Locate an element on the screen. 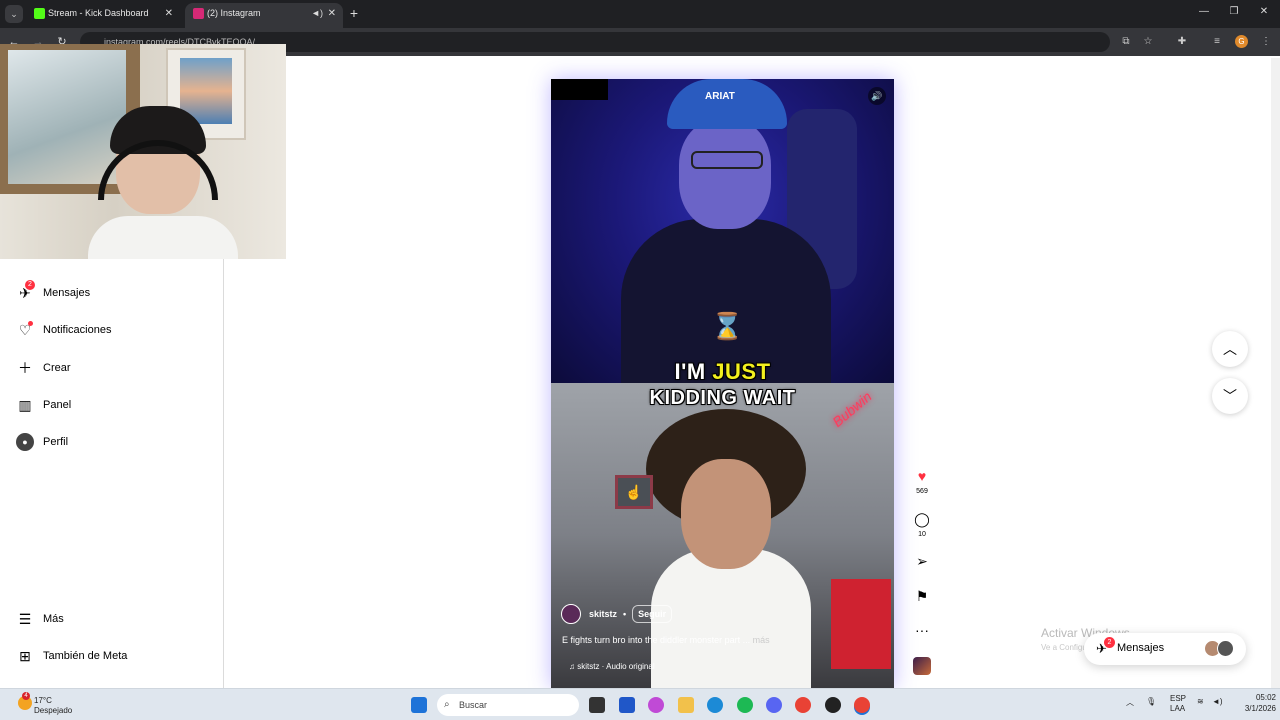  like-count: 569 is located at coordinates (922, 491).